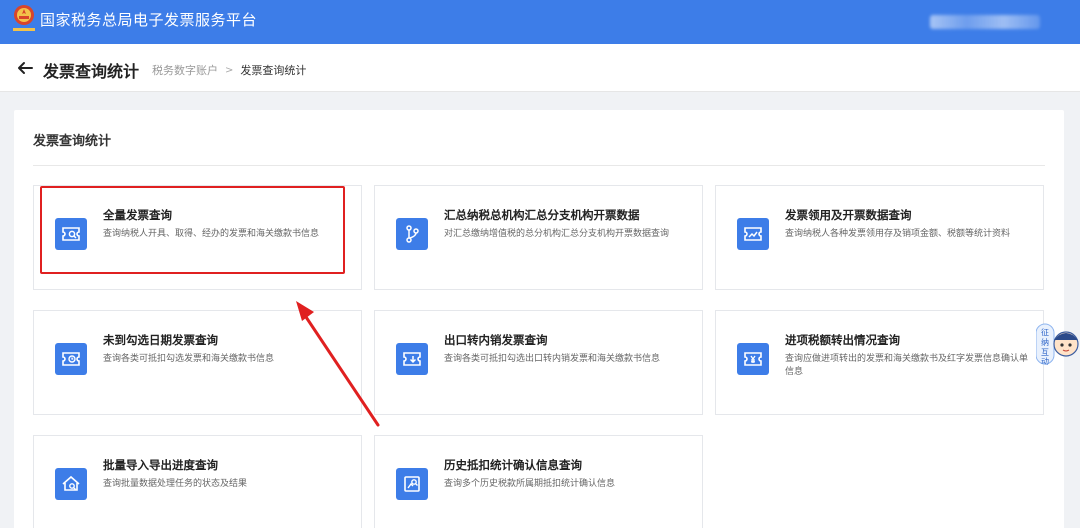  Describe the element at coordinates (273, 70) in the screenshot. I see `breadcrumb-current: 发票查询统计` at that location.